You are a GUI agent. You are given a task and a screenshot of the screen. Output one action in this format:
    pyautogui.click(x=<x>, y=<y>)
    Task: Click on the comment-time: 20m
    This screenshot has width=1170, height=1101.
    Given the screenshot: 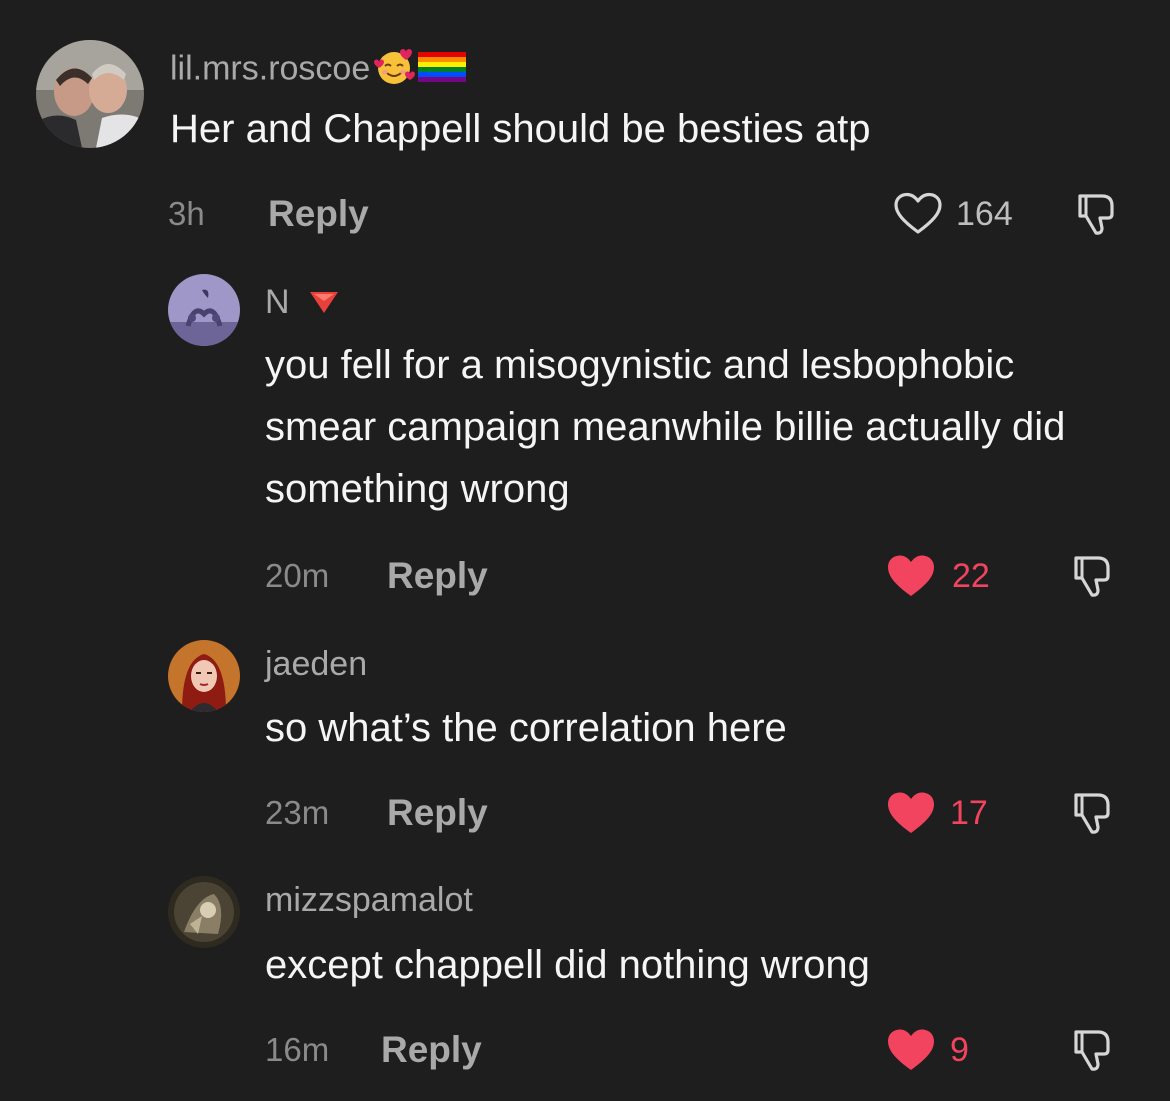 What is the action you would take?
    pyautogui.click(x=297, y=575)
    